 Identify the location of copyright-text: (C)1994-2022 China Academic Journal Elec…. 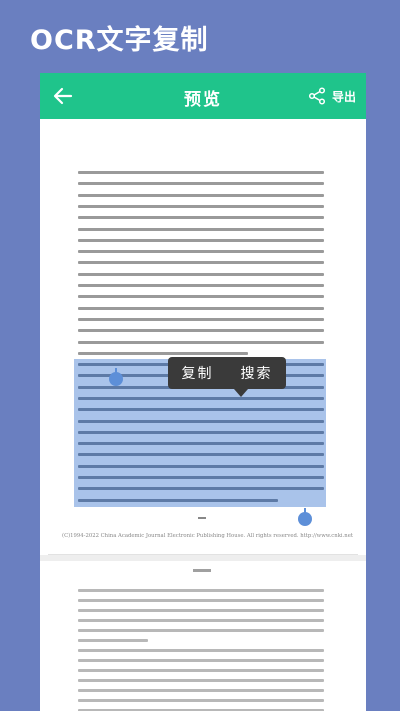
(207, 536).